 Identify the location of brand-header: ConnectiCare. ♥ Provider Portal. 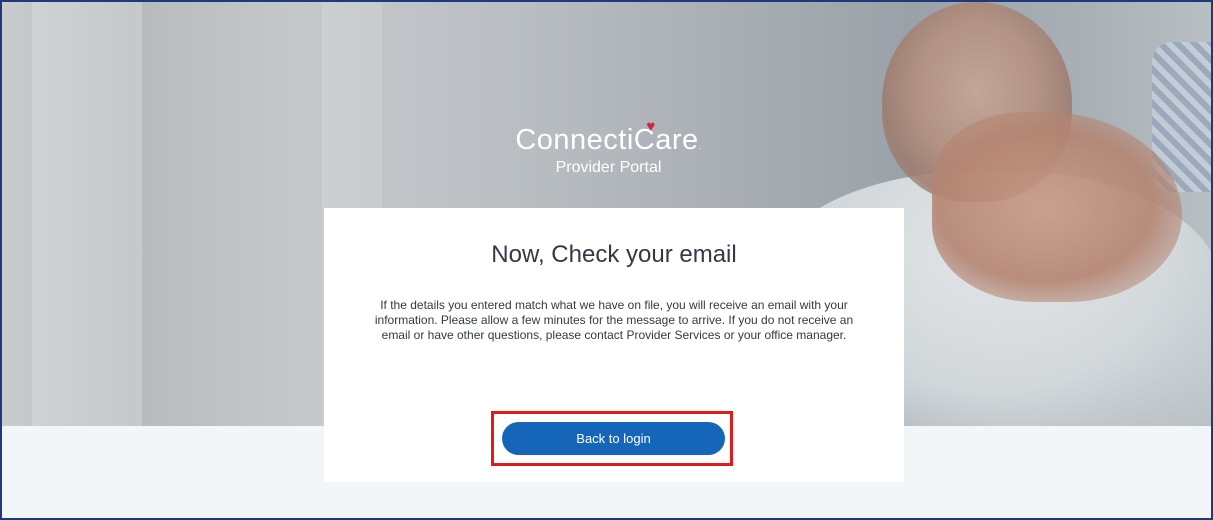
(606, 147).